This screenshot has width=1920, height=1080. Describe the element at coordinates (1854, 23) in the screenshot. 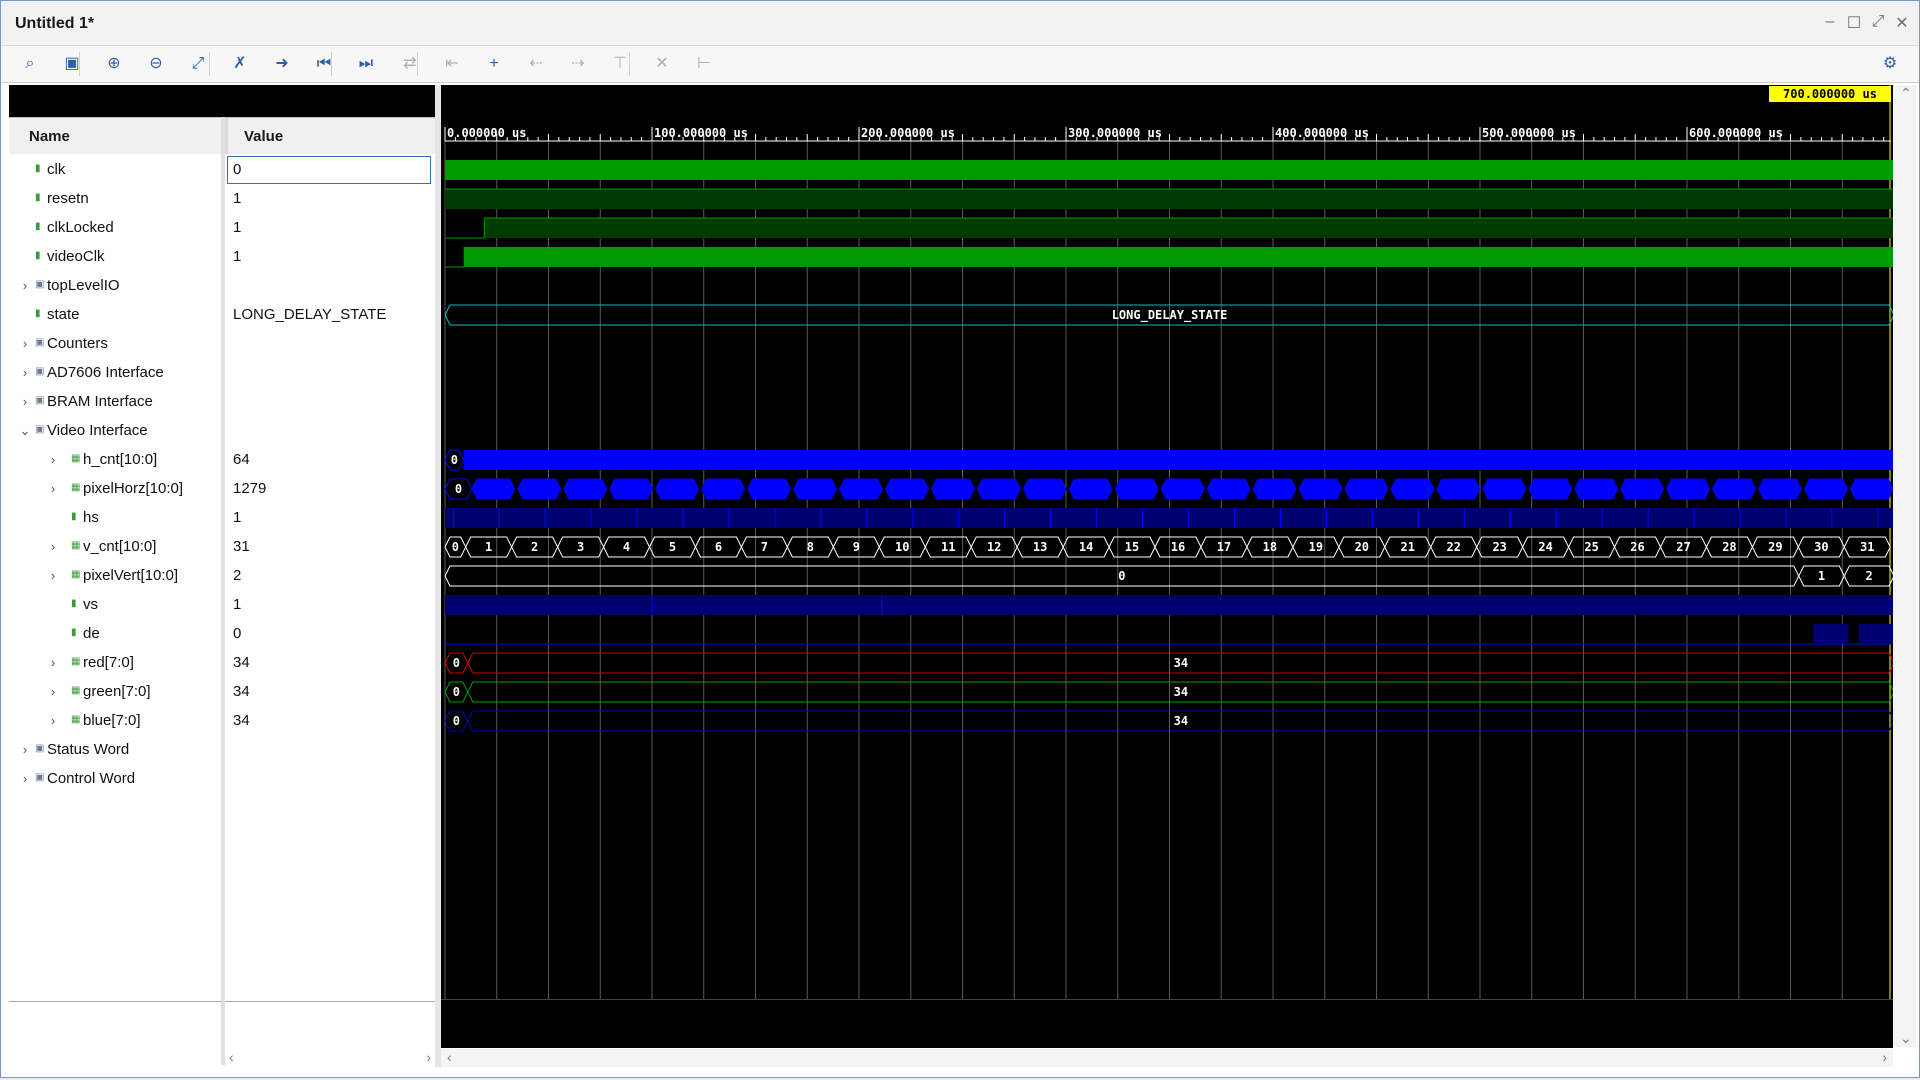

I see `maximize-icon: ☐` at that location.